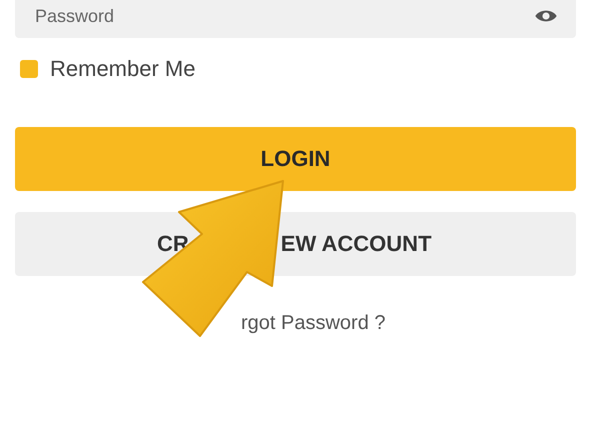 Image resolution: width=591 pixels, height=430 pixels. What do you see at coordinates (313, 323) in the screenshot?
I see `forgot-password-link: rgot Password ?` at bounding box center [313, 323].